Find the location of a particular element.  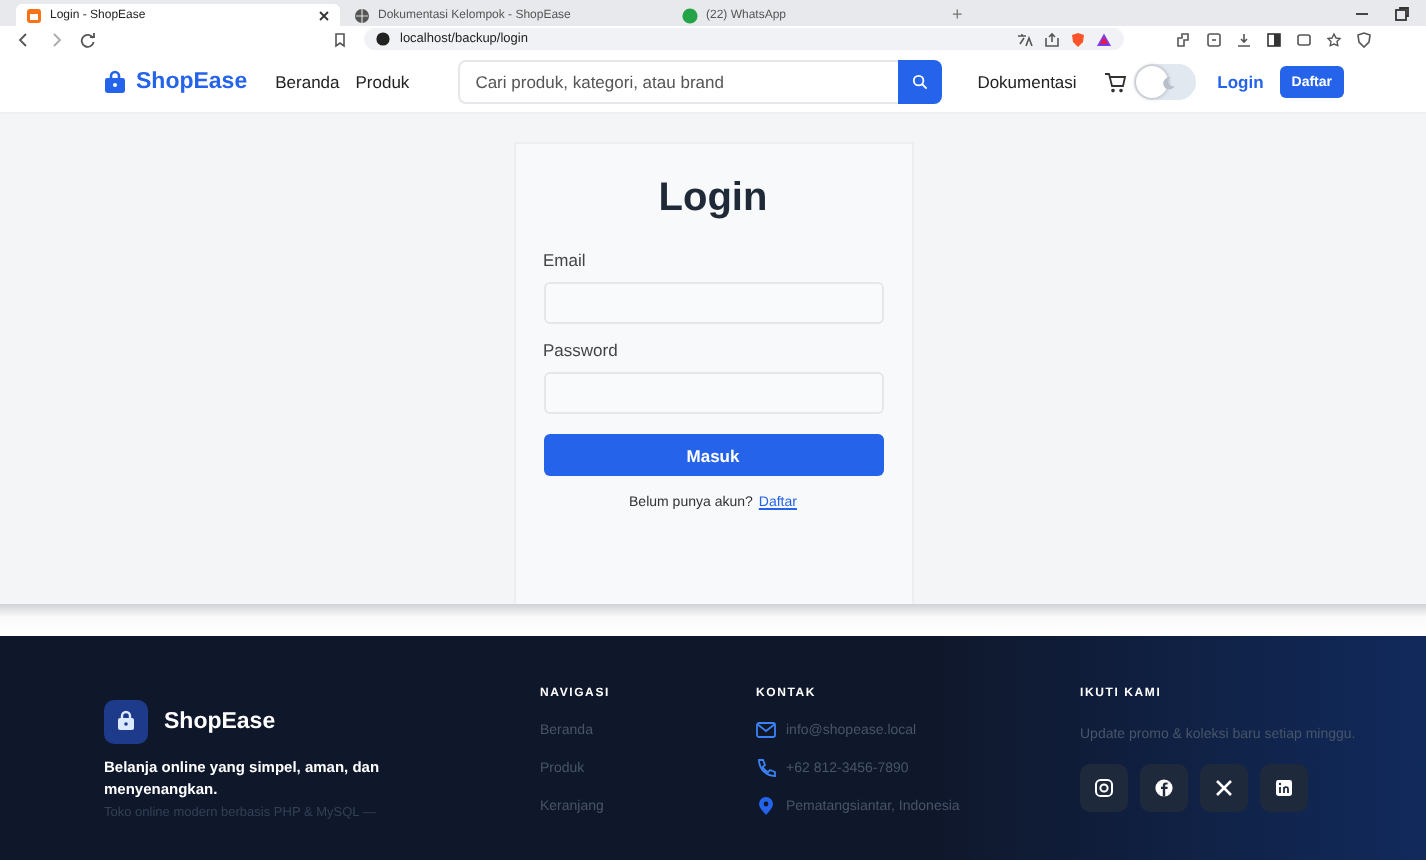

search-icon is located at coordinates (919, 82).